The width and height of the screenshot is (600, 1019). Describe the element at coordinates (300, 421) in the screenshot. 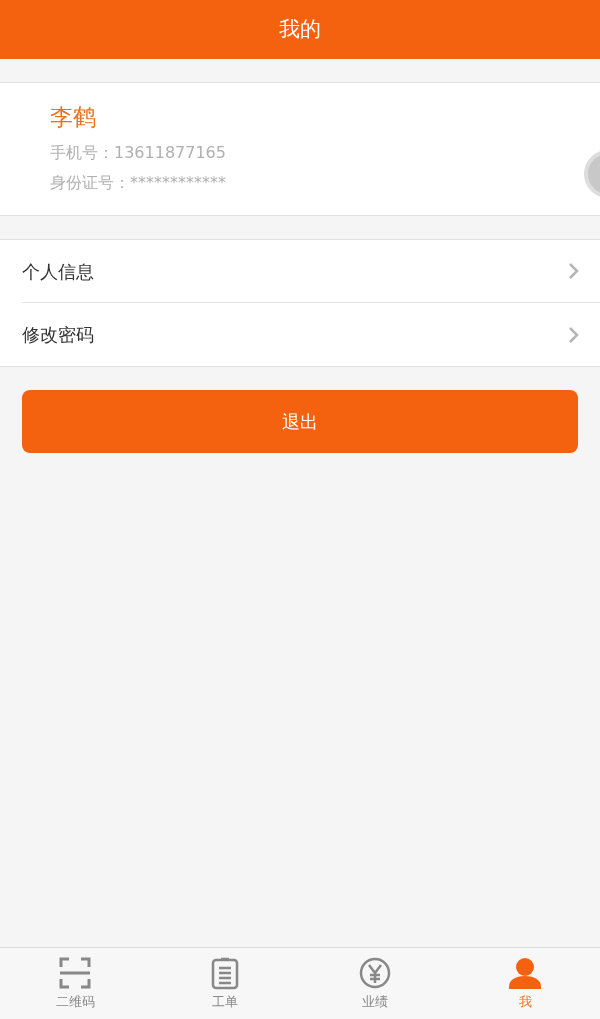

I see `logout-button: 退出` at that location.